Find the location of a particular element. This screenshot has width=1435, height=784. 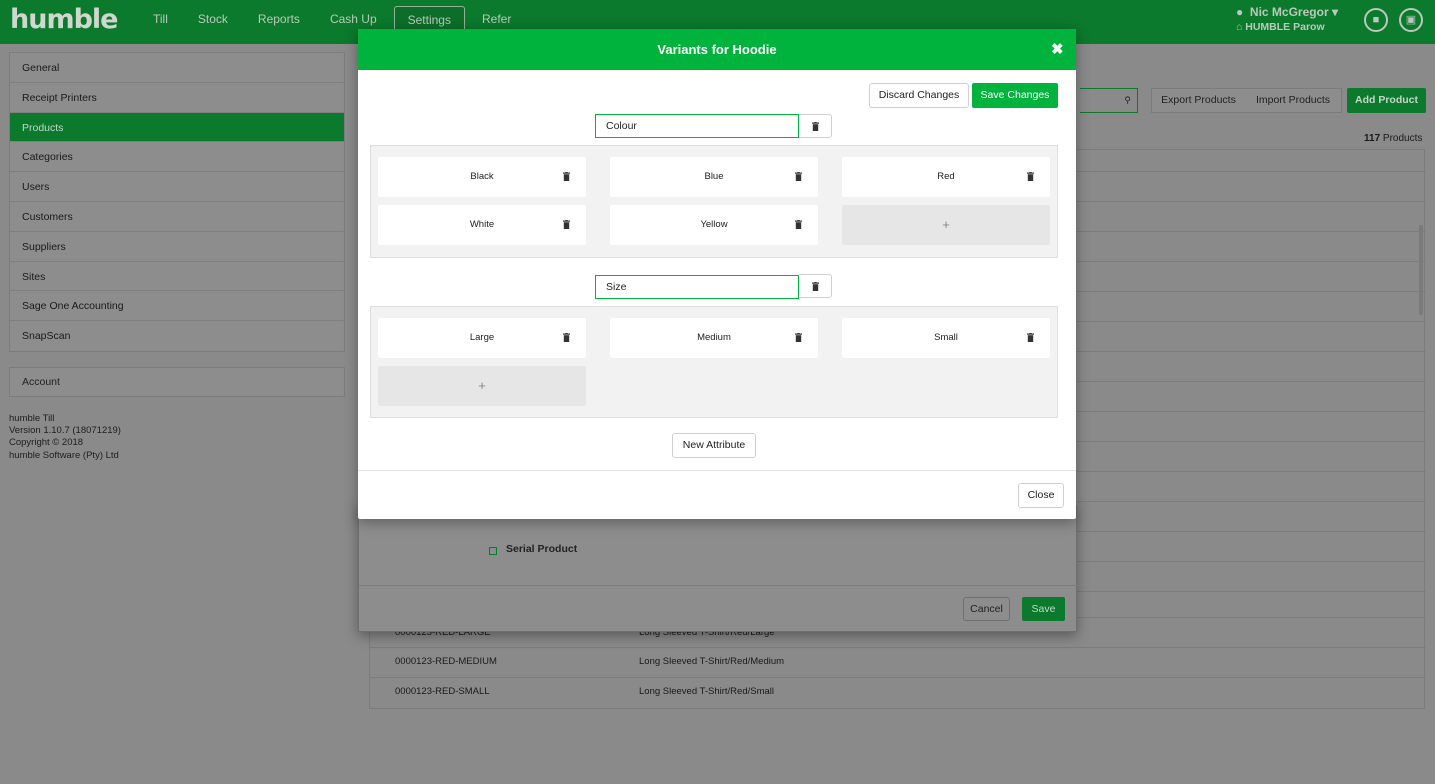

row-name: Long Sleeved T-Shirt/Red/Medium is located at coordinates (712, 661).